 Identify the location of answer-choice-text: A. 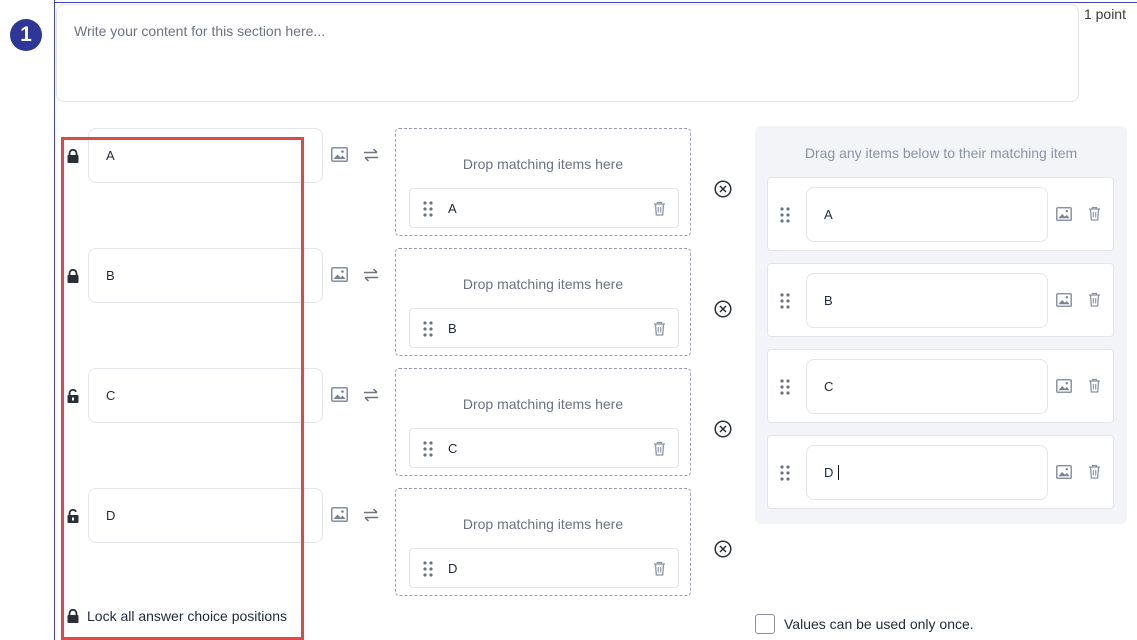
(110, 155).